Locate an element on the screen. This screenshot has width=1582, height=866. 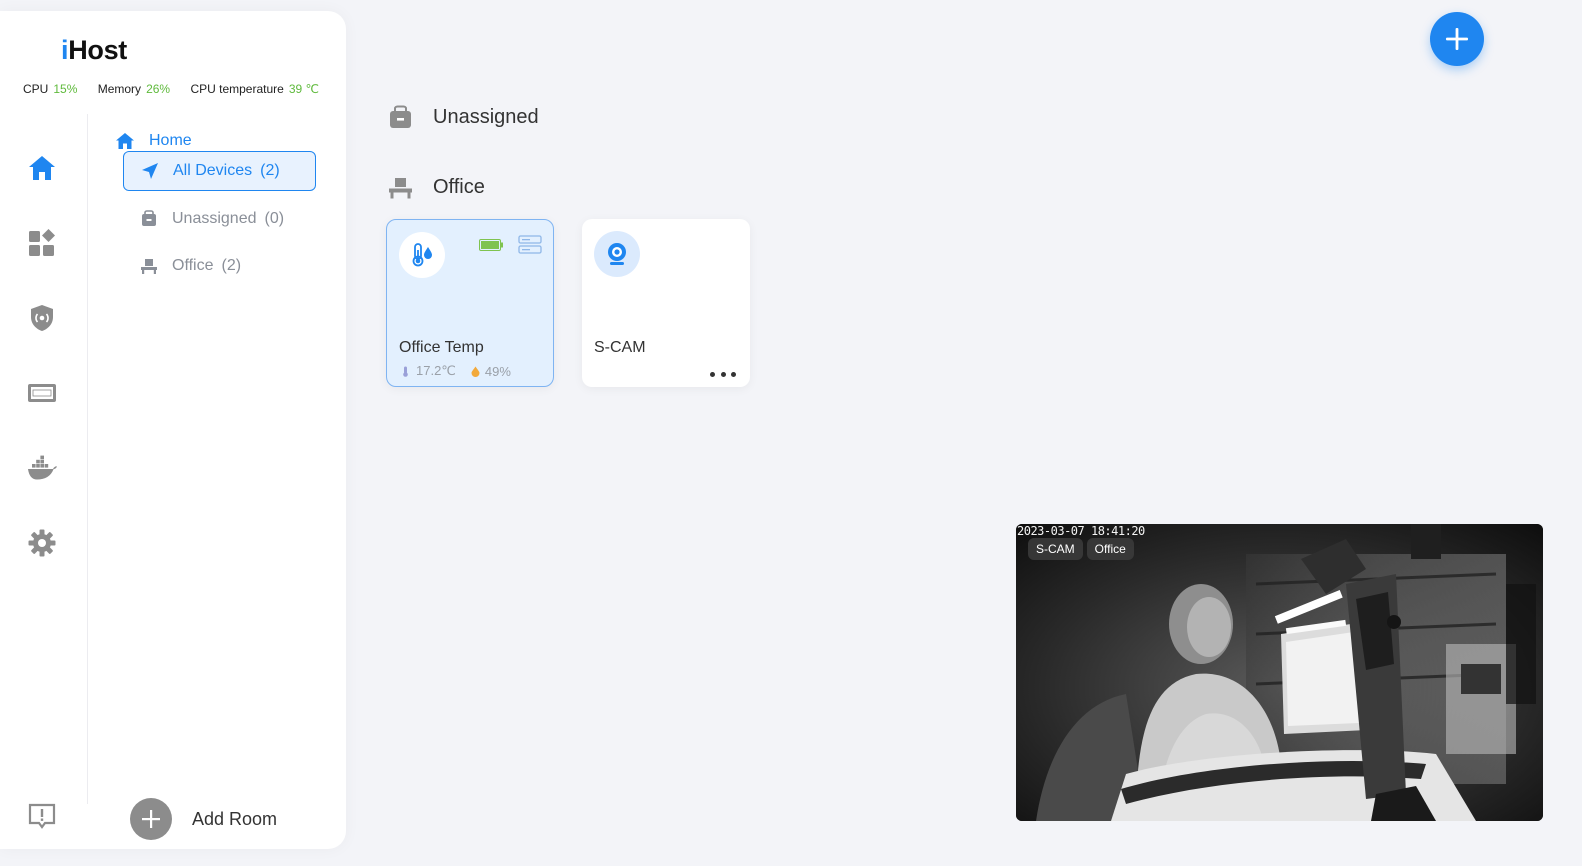
home-icon is located at coordinates (125, 141).